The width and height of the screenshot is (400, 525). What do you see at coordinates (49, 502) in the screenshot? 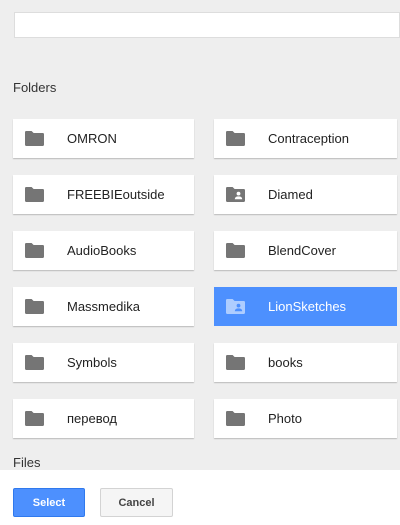
I see `select-button: Select` at bounding box center [49, 502].